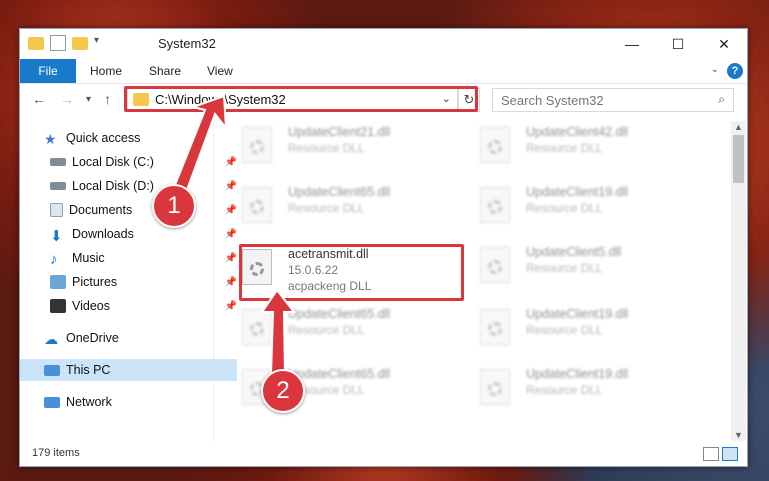 The image size is (769, 481). I want to click on sidebar-item-pictures: Pictures 📌, so click(131, 282).